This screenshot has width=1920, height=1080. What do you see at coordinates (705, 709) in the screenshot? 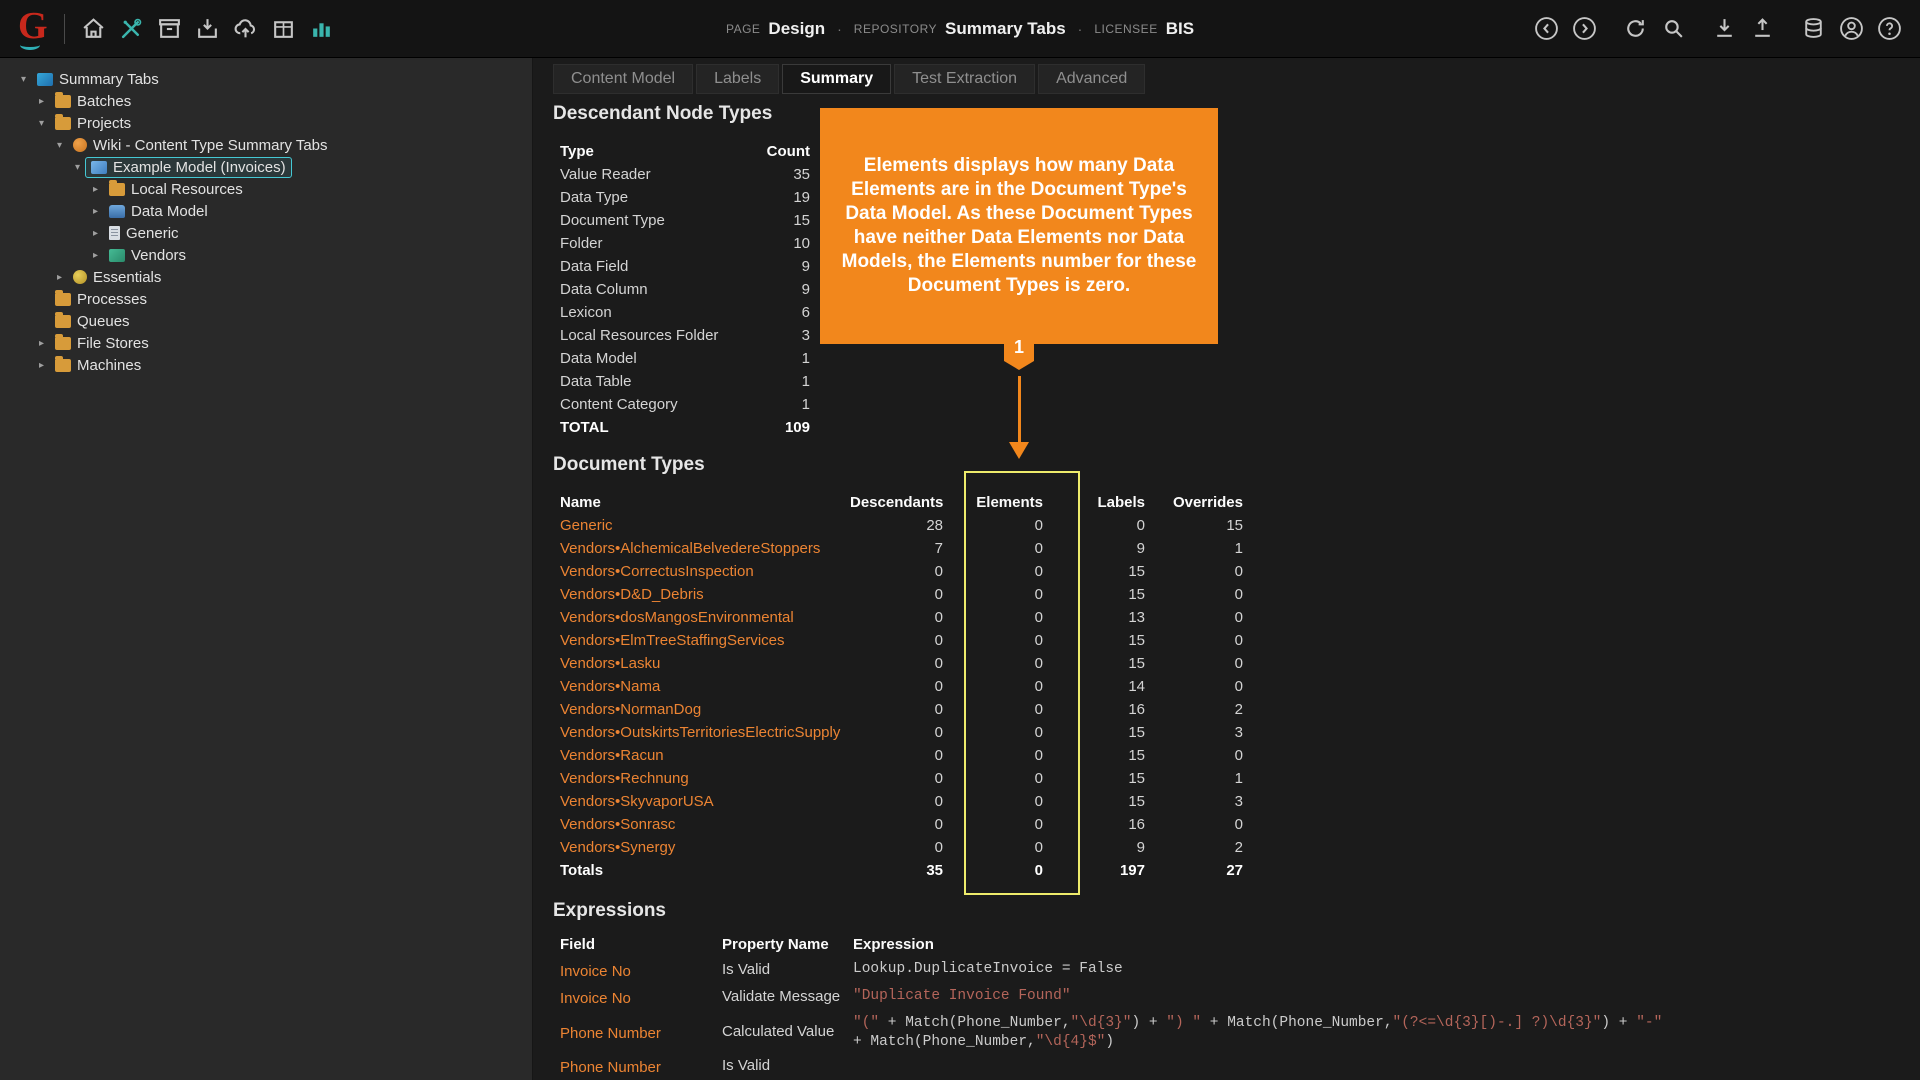
I see `document-type-link: Vendors•NormanDog` at bounding box center [705, 709].